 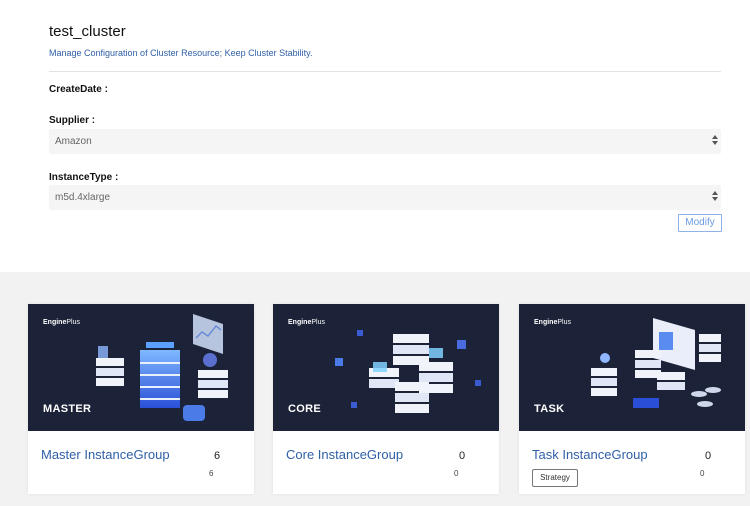 I want to click on instance-type-select: m5d.4xlarge, so click(x=385, y=197).